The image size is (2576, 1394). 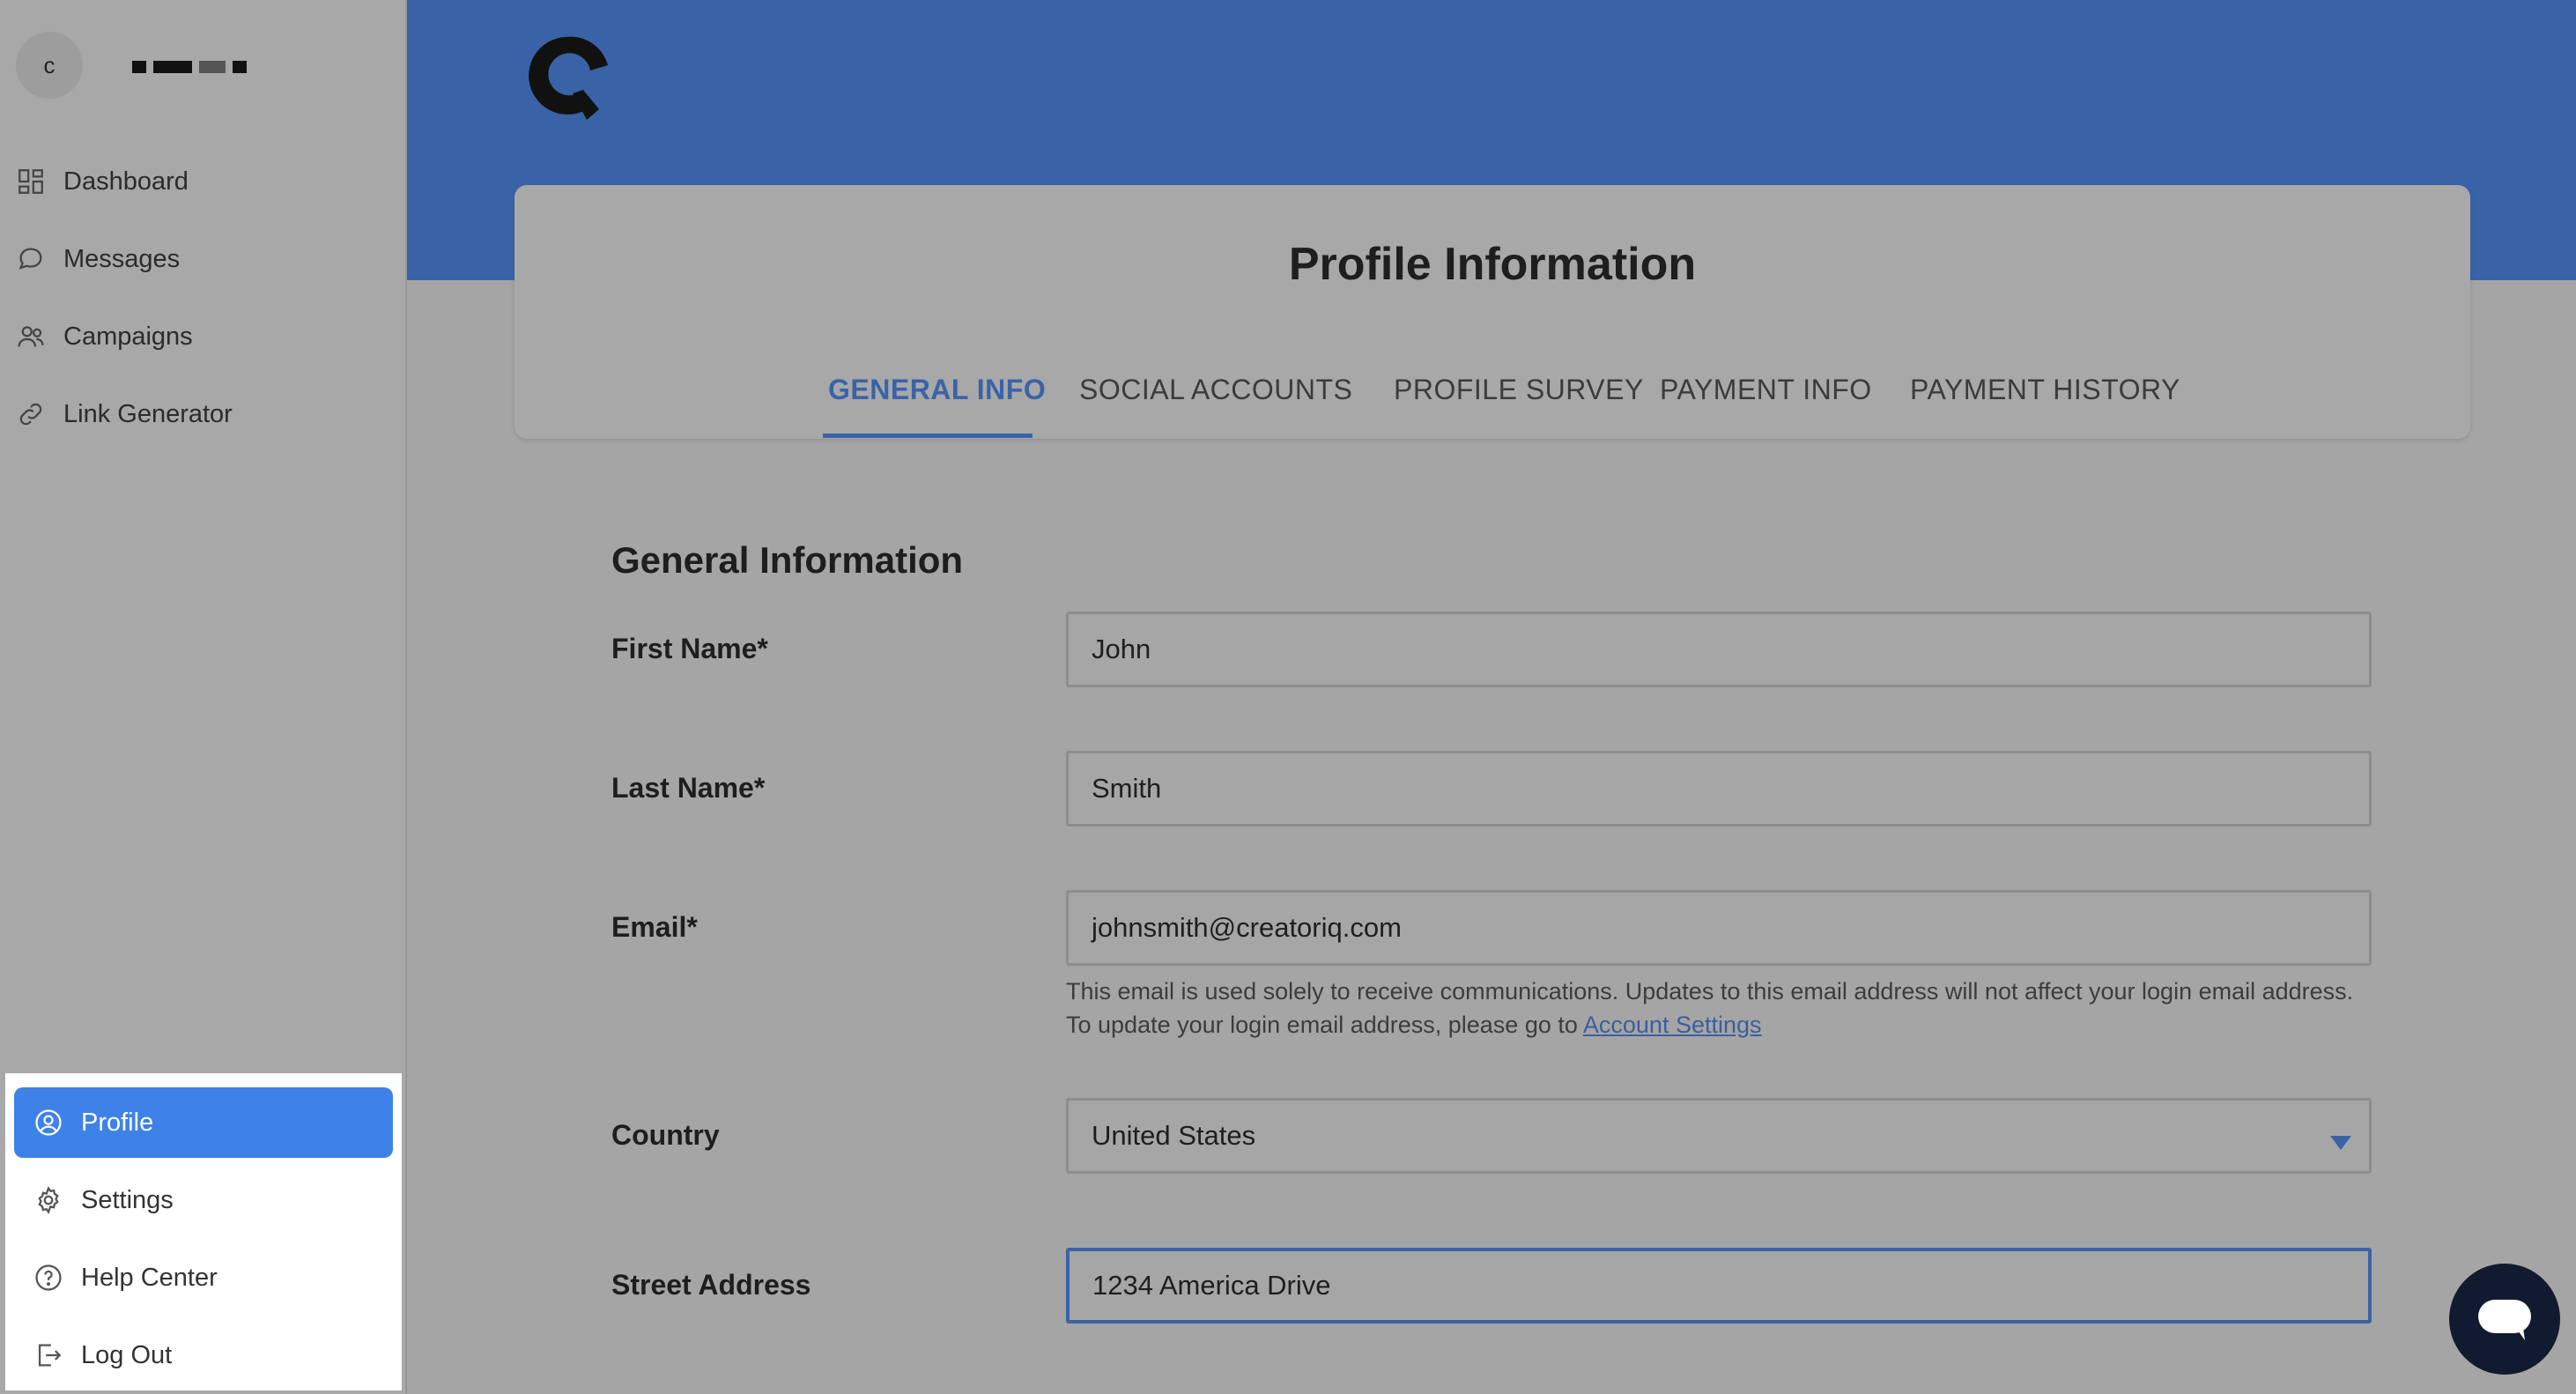 I want to click on tab-payment-history: PAYMENT HISTORY, so click(x=2045, y=390).